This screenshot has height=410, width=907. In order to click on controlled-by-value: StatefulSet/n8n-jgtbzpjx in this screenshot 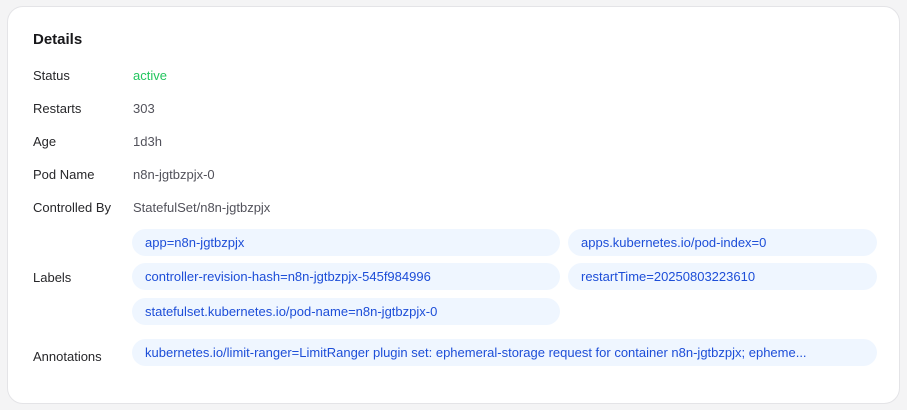, I will do `click(201, 208)`.